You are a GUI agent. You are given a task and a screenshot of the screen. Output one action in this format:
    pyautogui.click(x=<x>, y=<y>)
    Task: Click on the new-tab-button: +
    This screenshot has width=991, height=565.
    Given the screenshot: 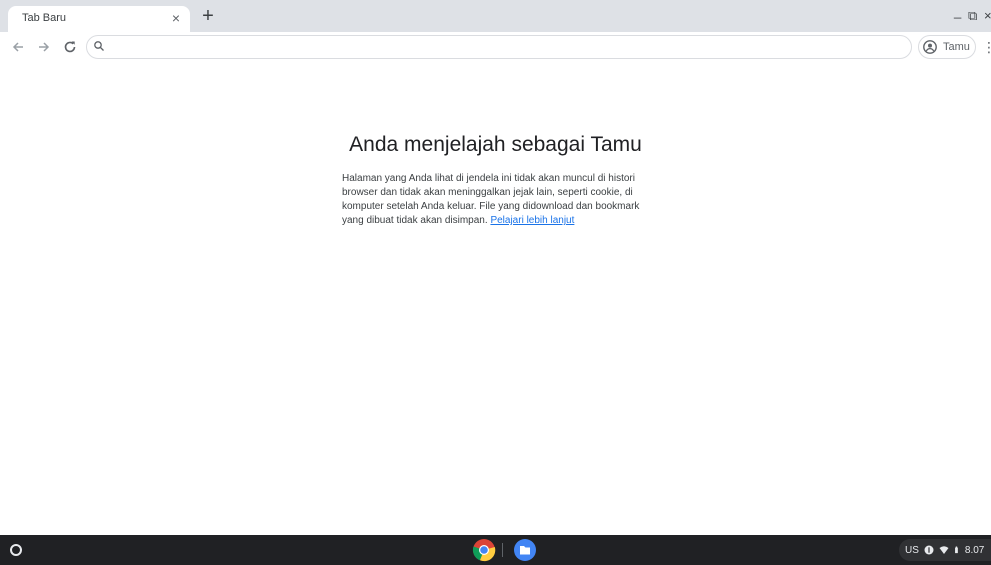 What is the action you would take?
    pyautogui.click(x=208, y=16)
    